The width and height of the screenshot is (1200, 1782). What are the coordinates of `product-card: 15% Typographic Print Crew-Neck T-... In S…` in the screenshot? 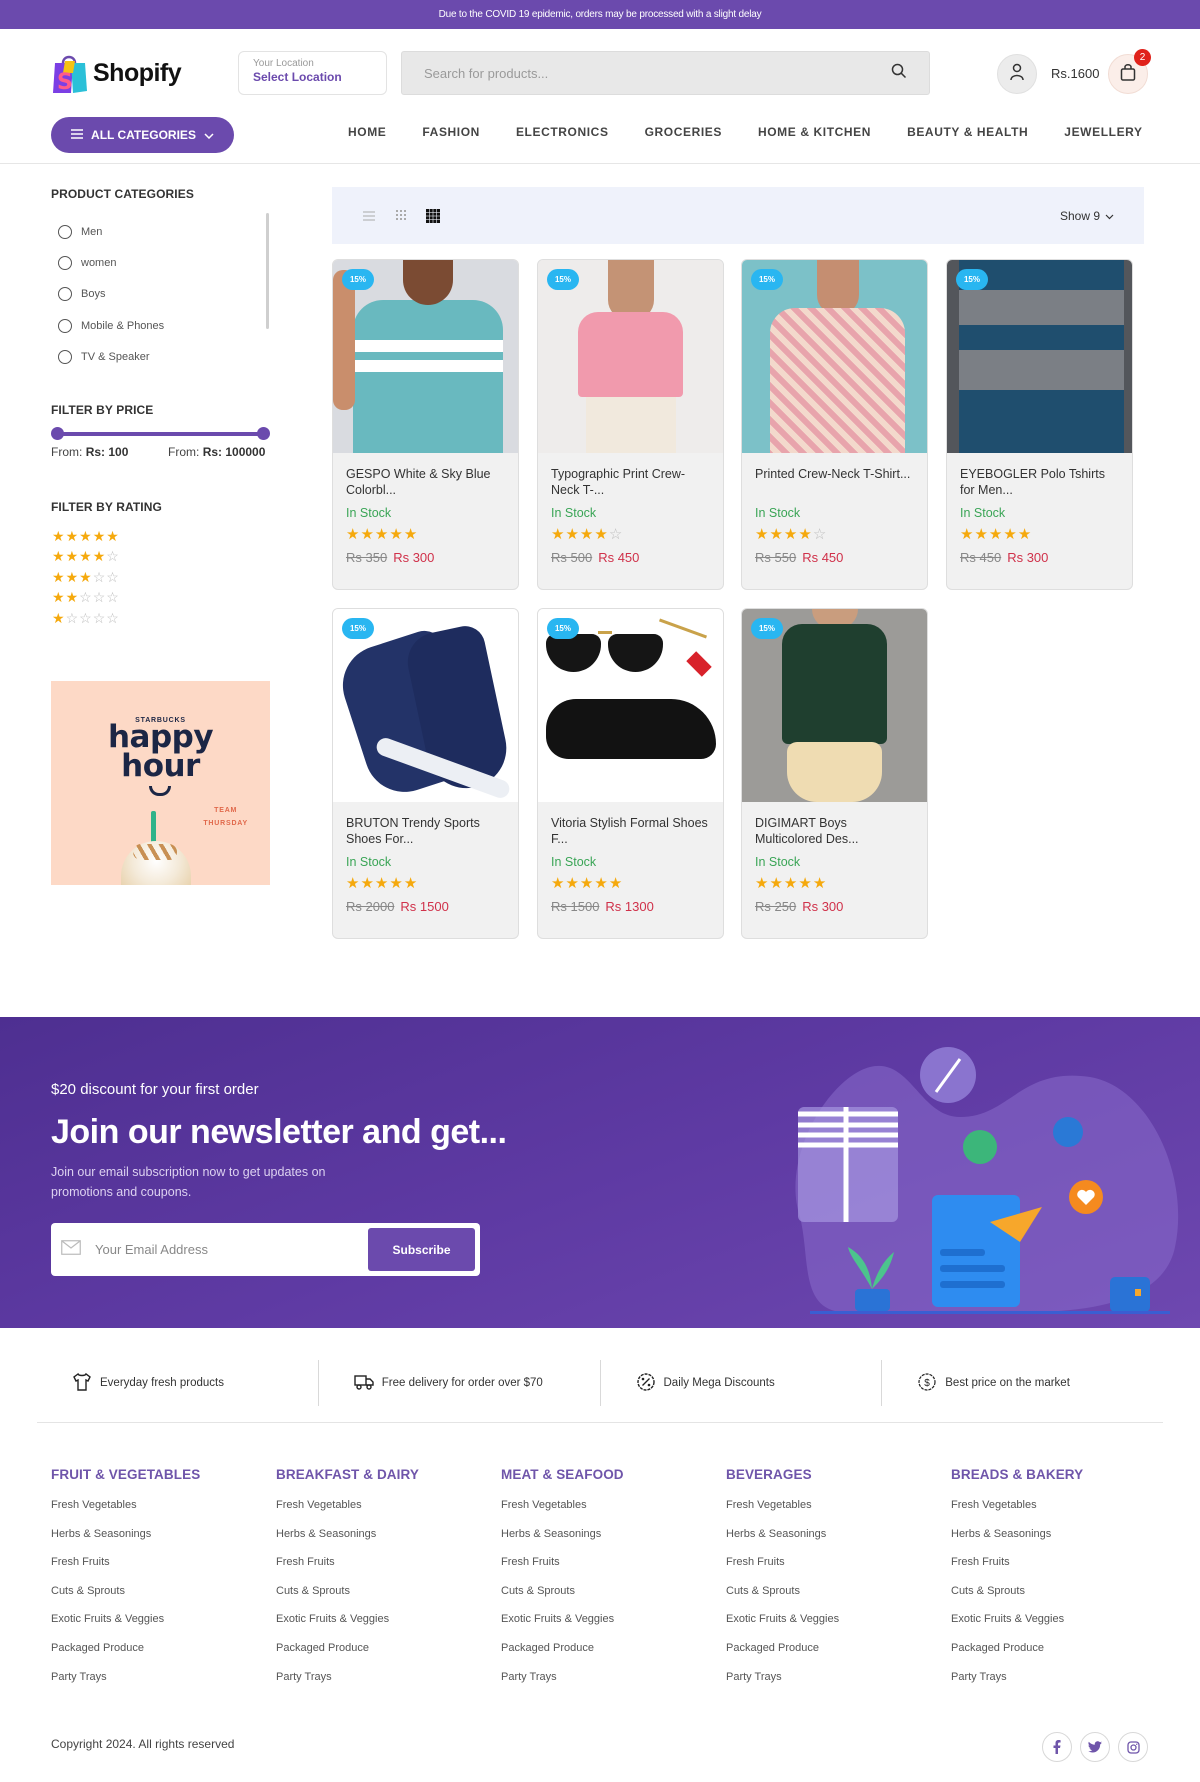 It's located at (630, 424).